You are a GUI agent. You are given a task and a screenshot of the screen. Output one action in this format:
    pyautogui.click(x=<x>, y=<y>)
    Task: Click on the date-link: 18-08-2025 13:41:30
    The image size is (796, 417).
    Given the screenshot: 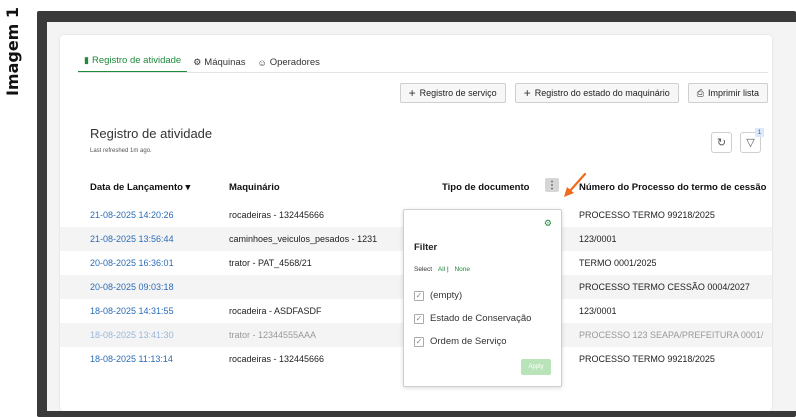 What is the action you would take?
    pyautogui.click(x=132, y=335)
    